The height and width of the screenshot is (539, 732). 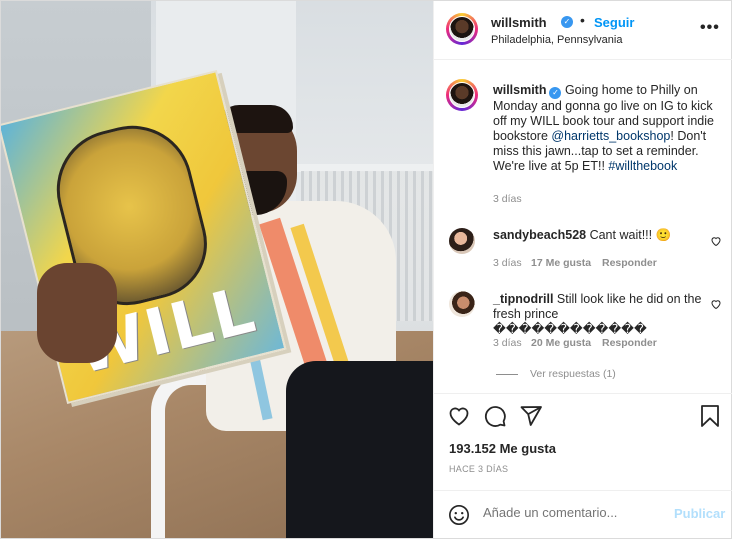 What do you see at coordinates (507, 199) in the screenshot?
I see `caption-time: 3 días` at bounding box center [507, 199].